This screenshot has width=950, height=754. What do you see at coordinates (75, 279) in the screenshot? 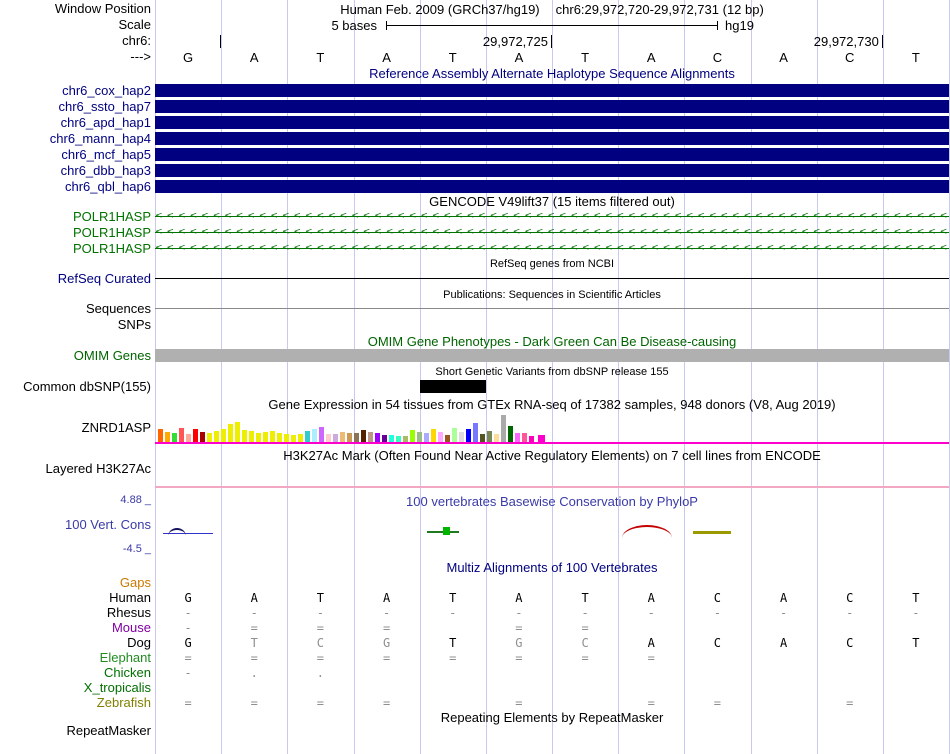
I see `refseq-curated-label: RefSeq Curated` at bounding box center [75, 279].